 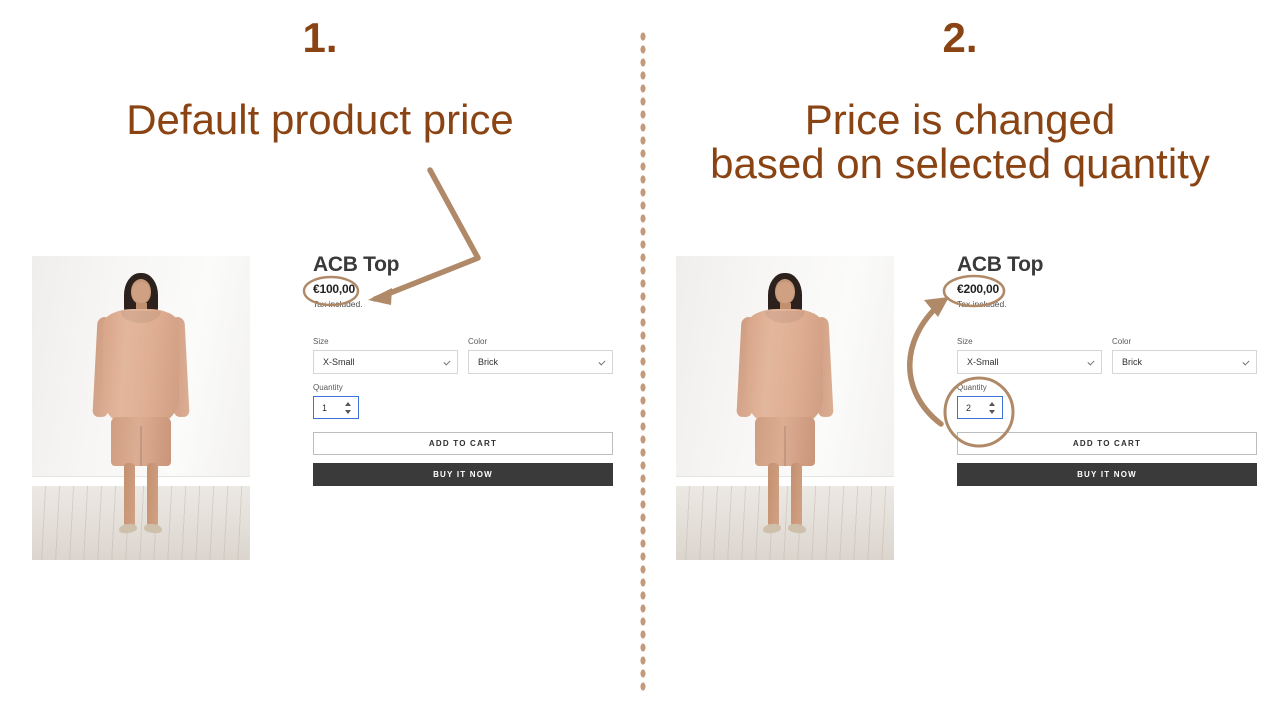 What do you see at coordinates (960, 37) in the screenshot?
I see `step-number-2: 2.` at bounding box center [960, 37].